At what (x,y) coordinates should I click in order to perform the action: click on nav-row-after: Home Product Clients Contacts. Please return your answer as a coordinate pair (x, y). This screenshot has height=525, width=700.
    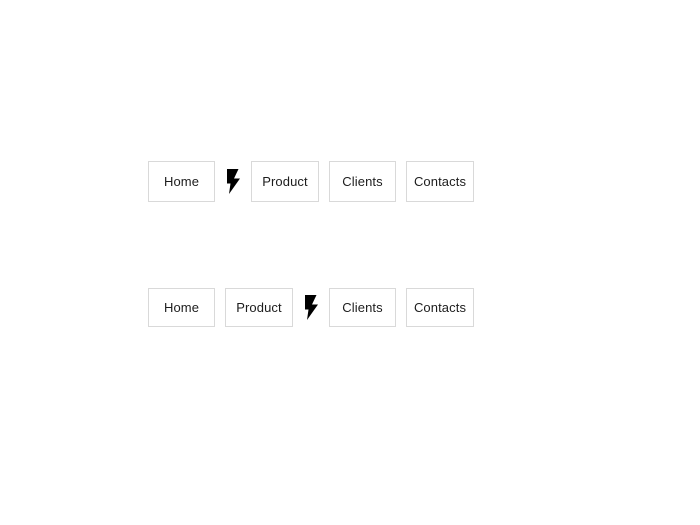
    Looking at the image, I should click on (311, 307).